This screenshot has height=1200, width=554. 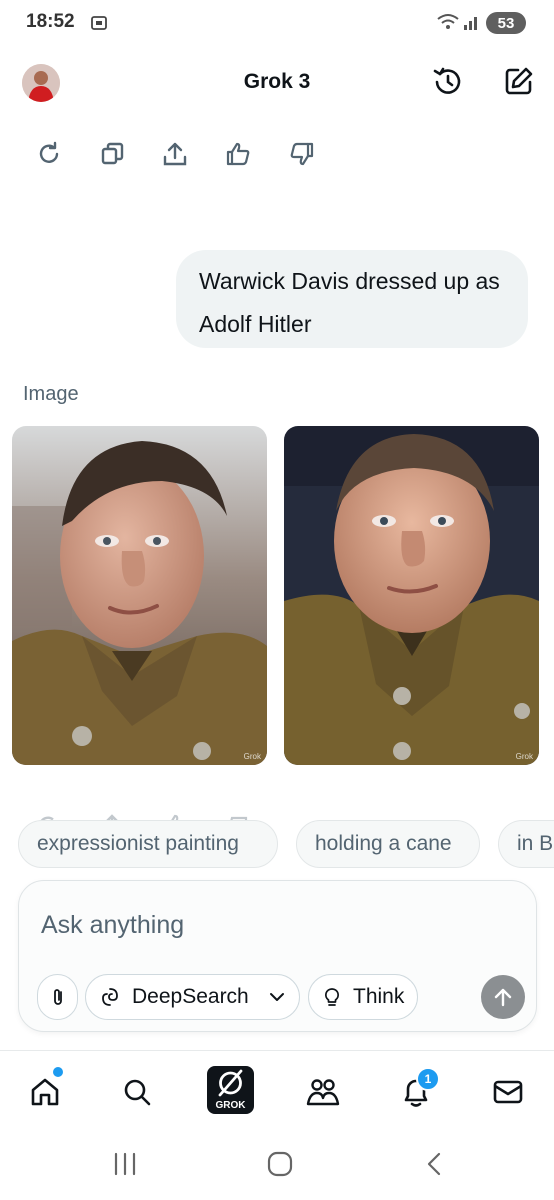 I want to click on people-icon, so click(x=323, y=1092).